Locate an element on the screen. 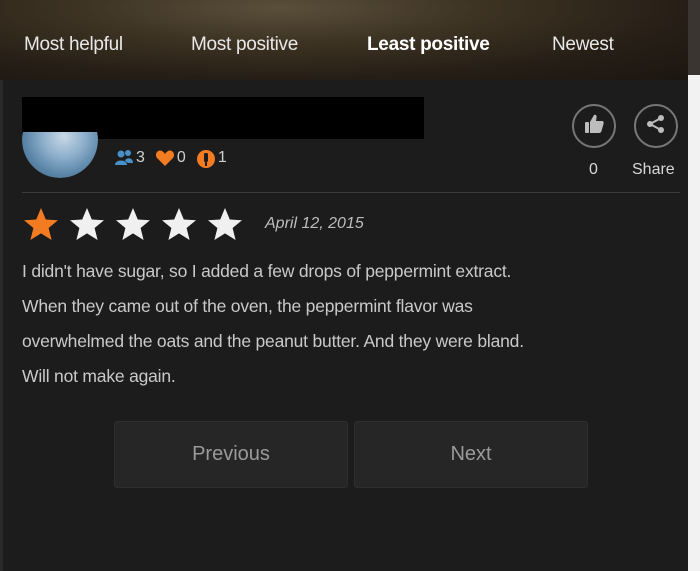 This screenshot has height=571, width=700. share-icon is located at coordinates (656, 126).